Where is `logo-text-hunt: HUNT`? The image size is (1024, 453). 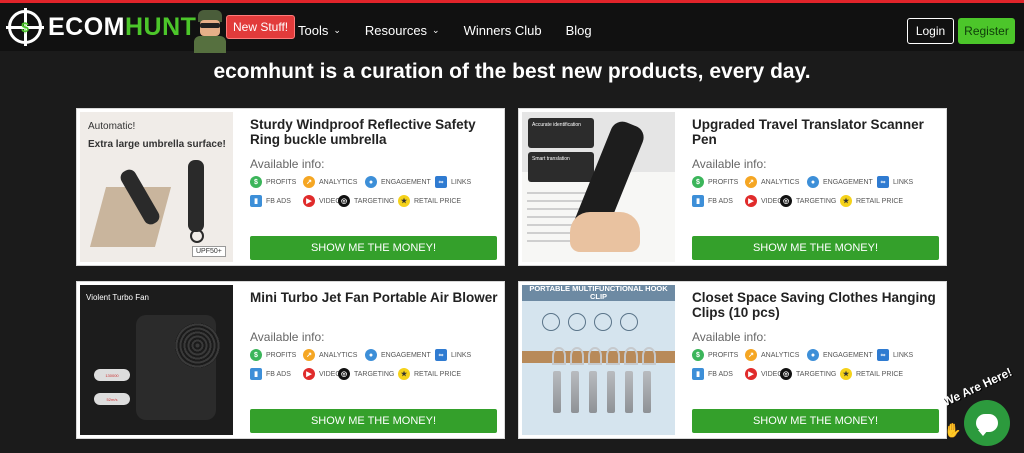
logo-text-hunt: HUNT is located at coordinates (161, 26).